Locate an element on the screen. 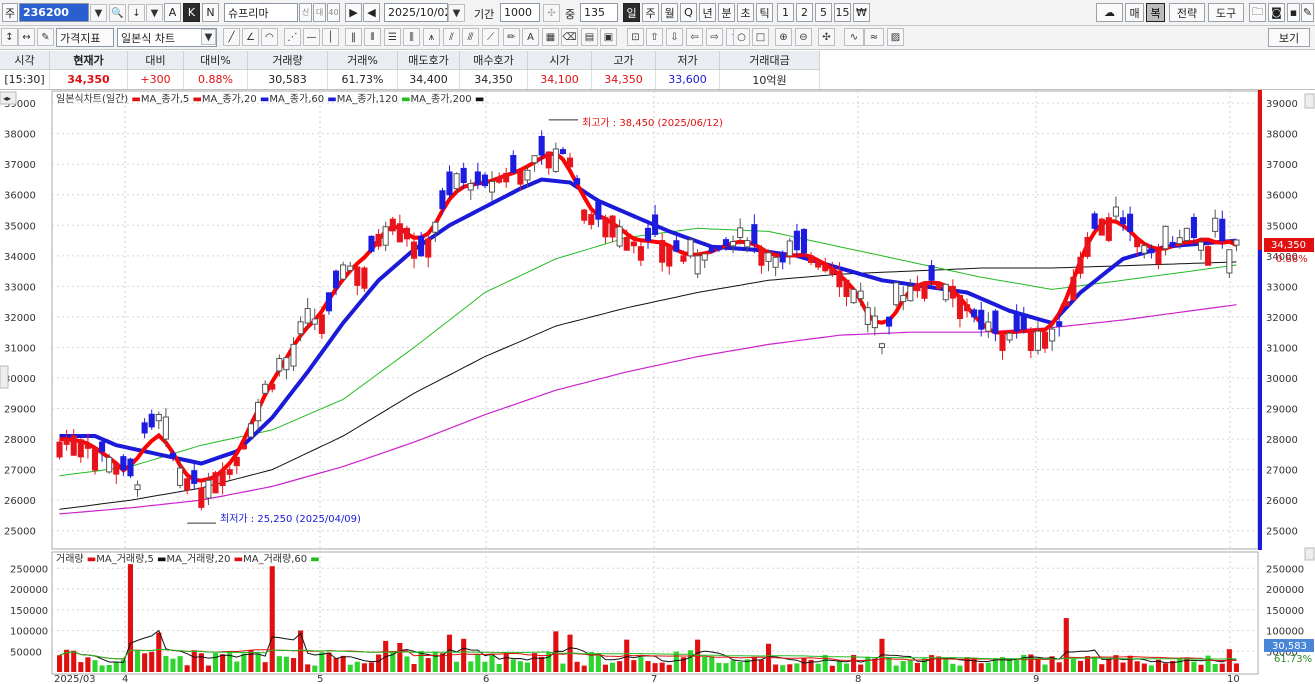 This screenshot has height=684, width=1315. camera-icon: ◙ is located at coordinates (1276, 12).